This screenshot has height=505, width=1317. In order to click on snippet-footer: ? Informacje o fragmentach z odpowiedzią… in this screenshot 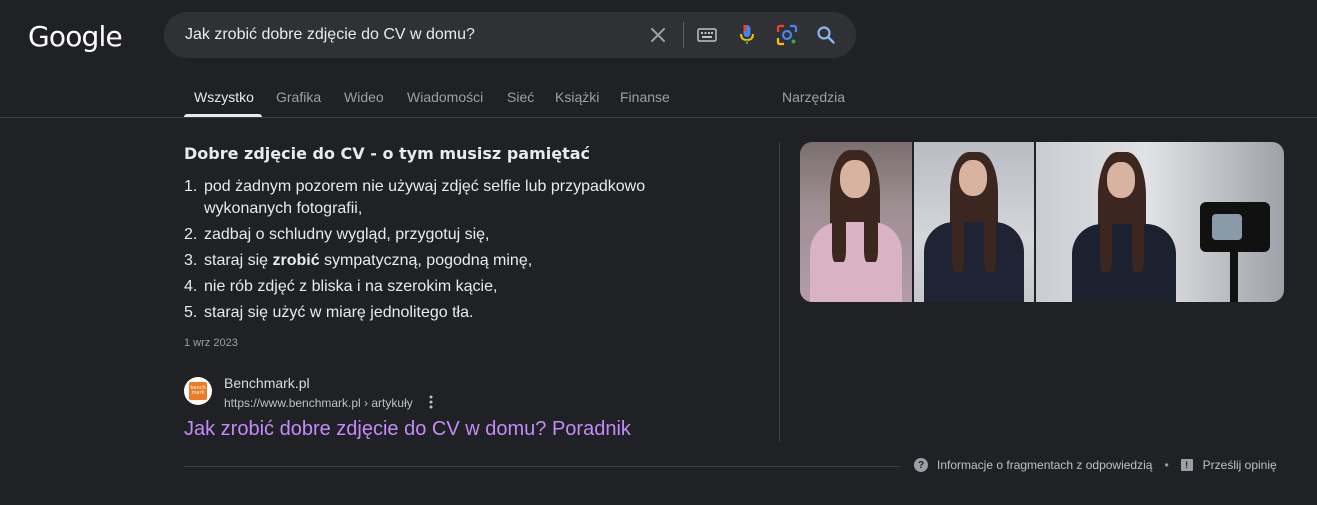, I will do `click(1095, 465)`.